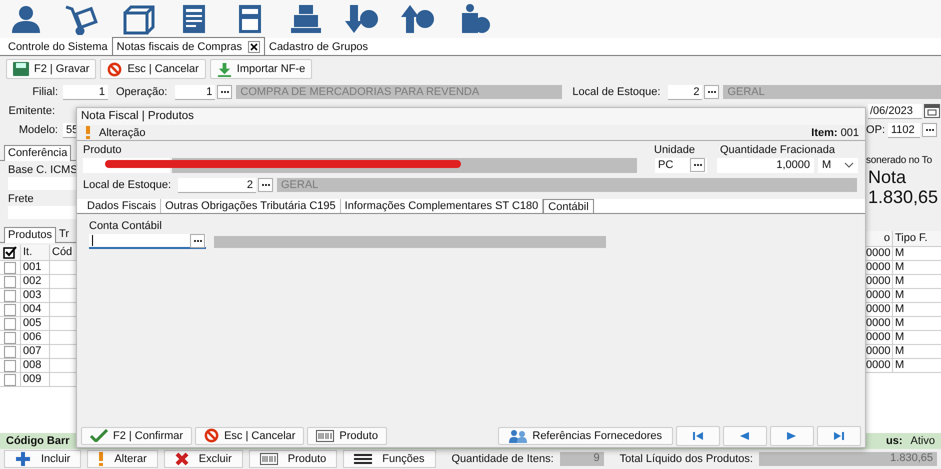  I want to click on total-title: Nota, so click(888, 177).